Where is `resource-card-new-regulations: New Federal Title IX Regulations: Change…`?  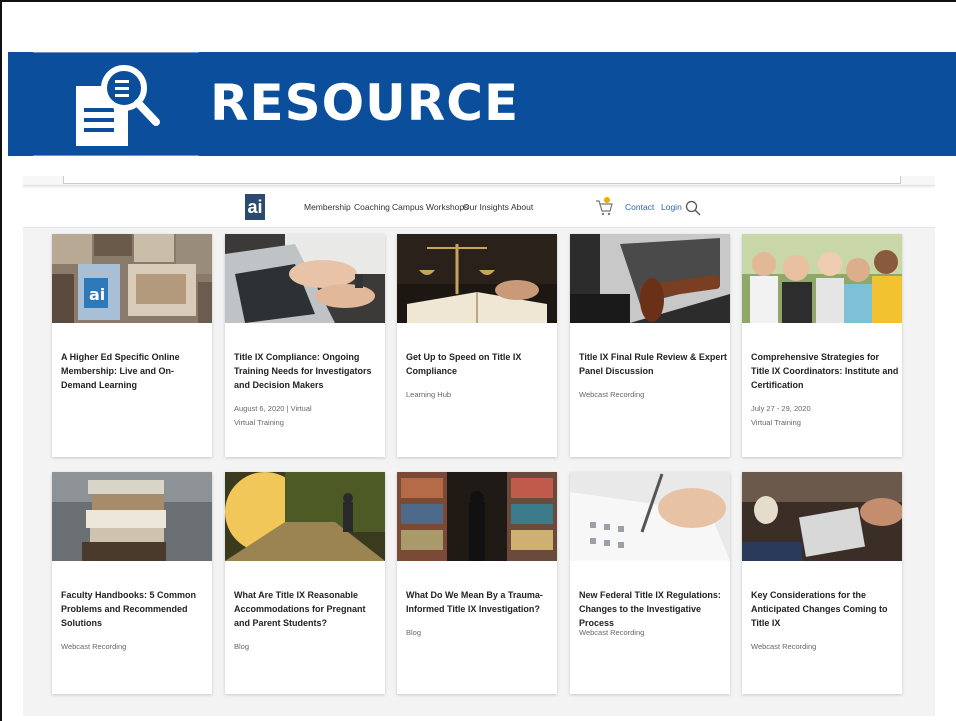 resource-card-new-regulations: New Federal Title IX Regulations: Change… is located at coordinates (650, 583).